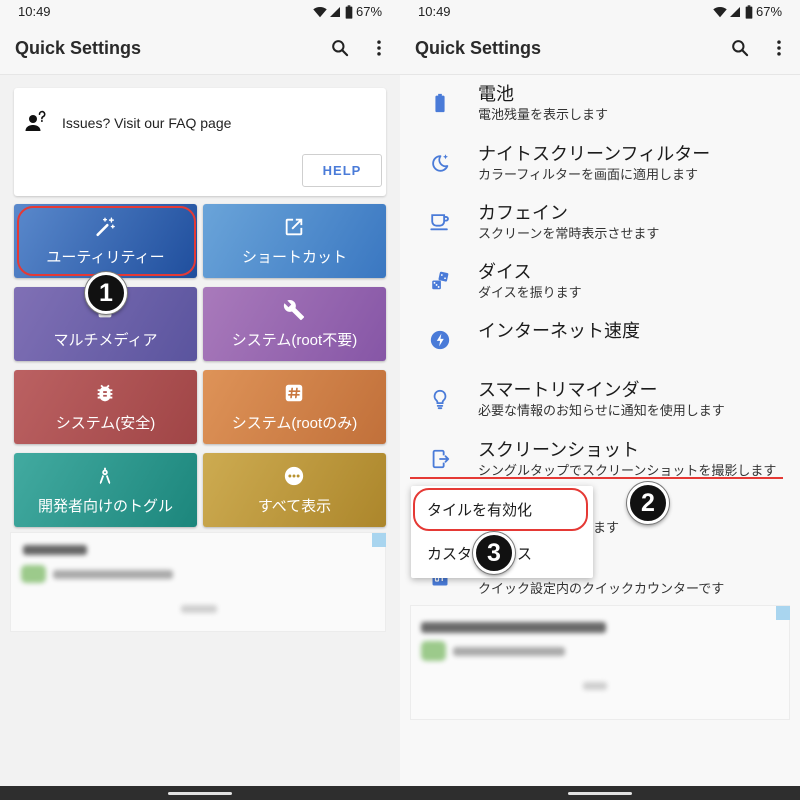 The image size is (800, 800). Describe the element at coordinates (294, 340) in the screenshot. I see `tile-label: システム(root不要)` at that location.